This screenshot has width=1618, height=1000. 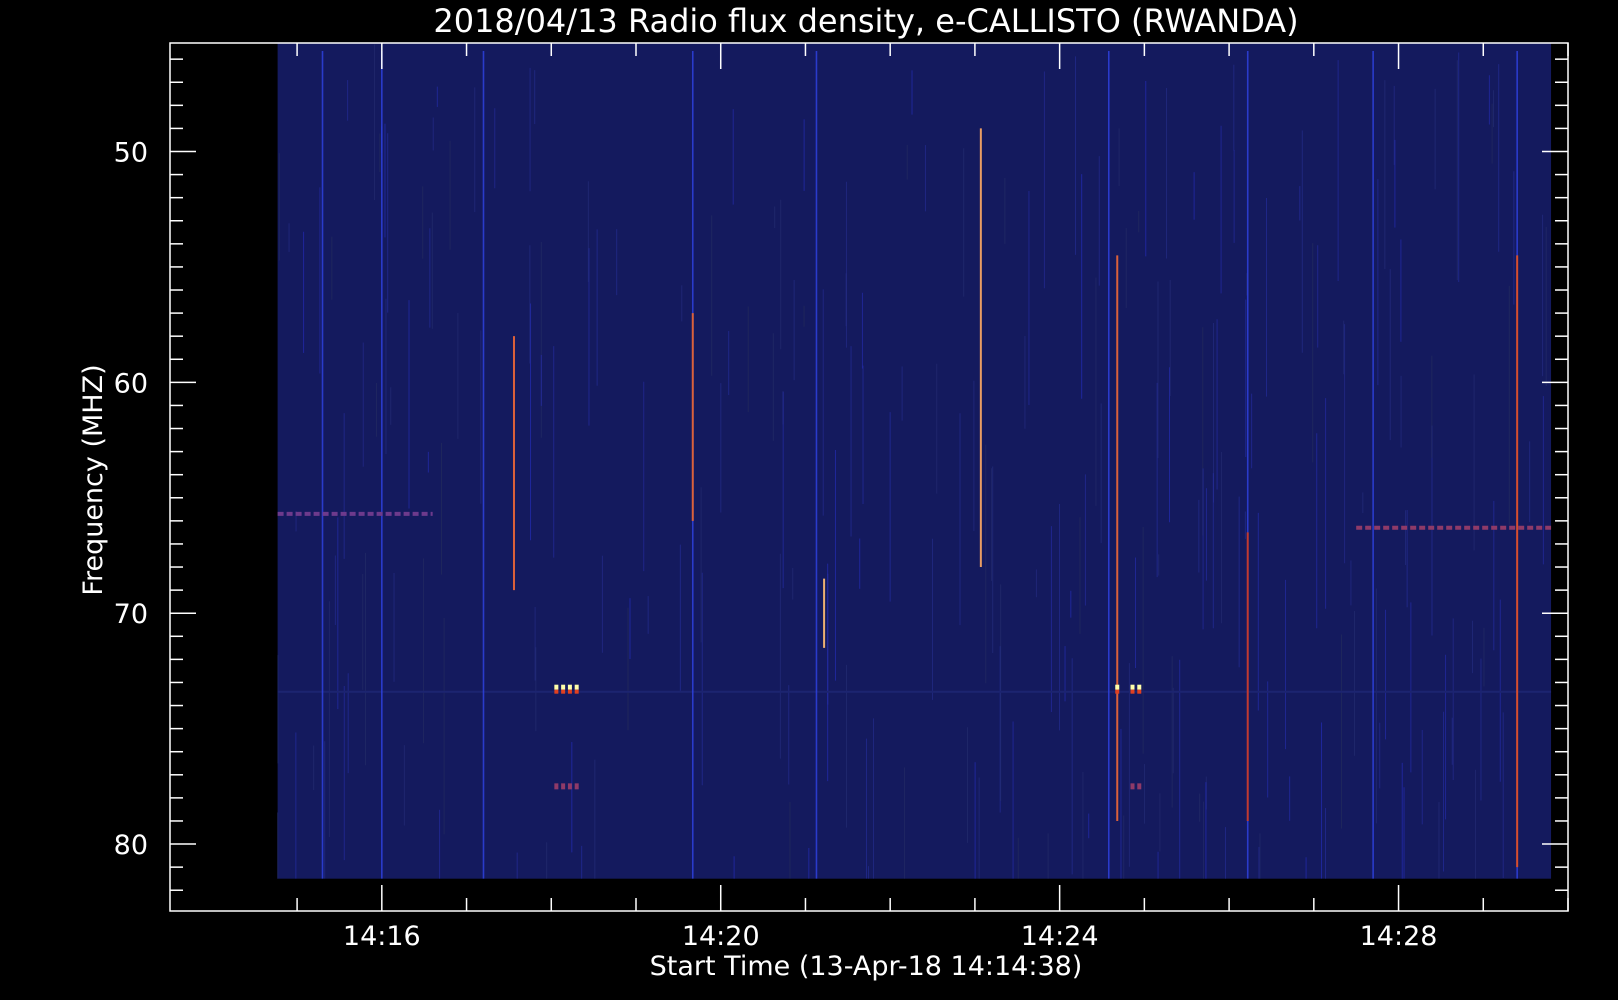 I want to click on rfi-cluster-1-mark-0-base, so click(x=556, y=691).